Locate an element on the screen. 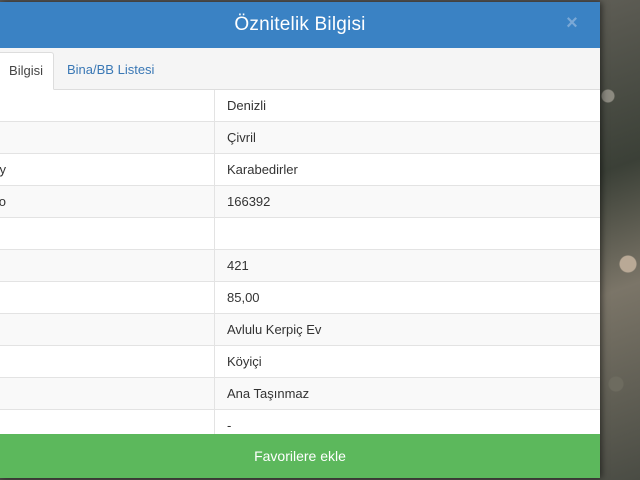 The width and height of the screenshot is (640, 480). row-value: 166392 is located at coordinates (249, 201).